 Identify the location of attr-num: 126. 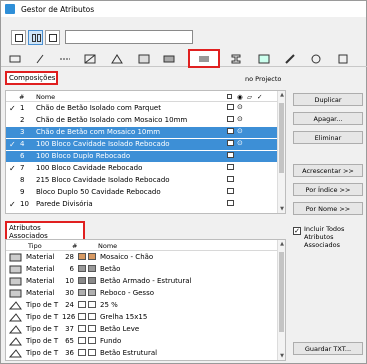
(69, 317).